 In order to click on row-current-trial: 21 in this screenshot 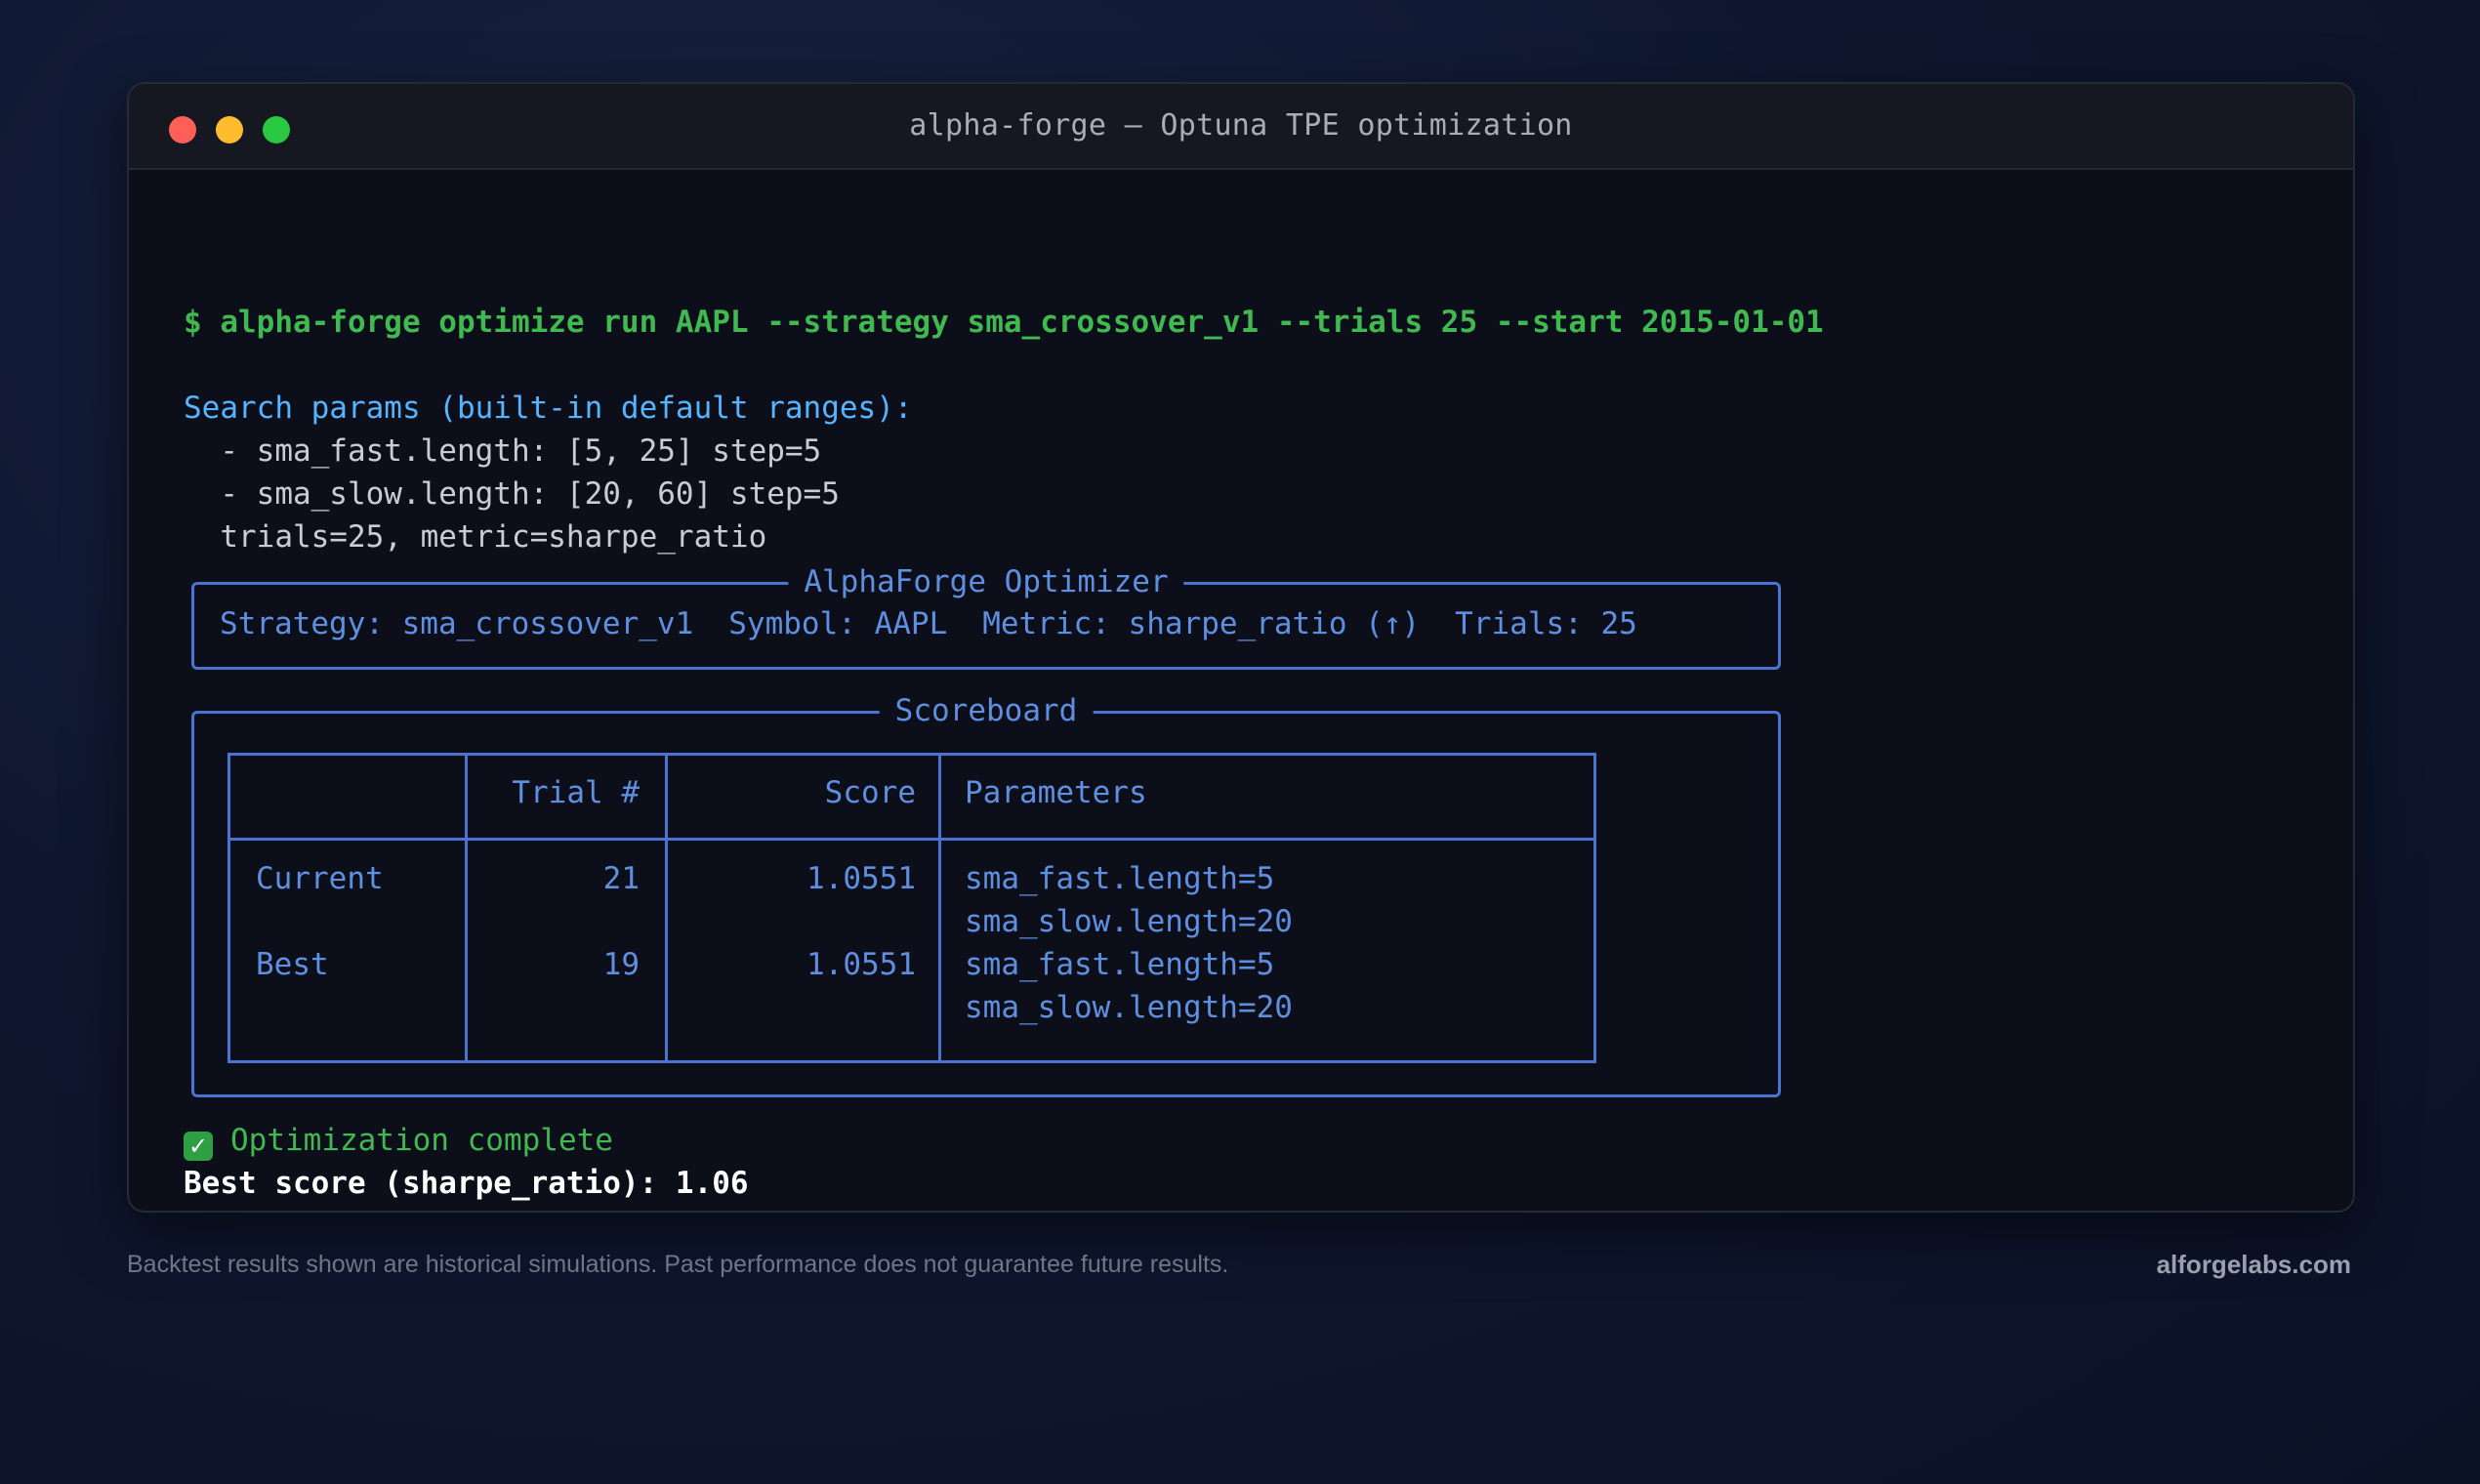, I will do `click(621, 879)`.